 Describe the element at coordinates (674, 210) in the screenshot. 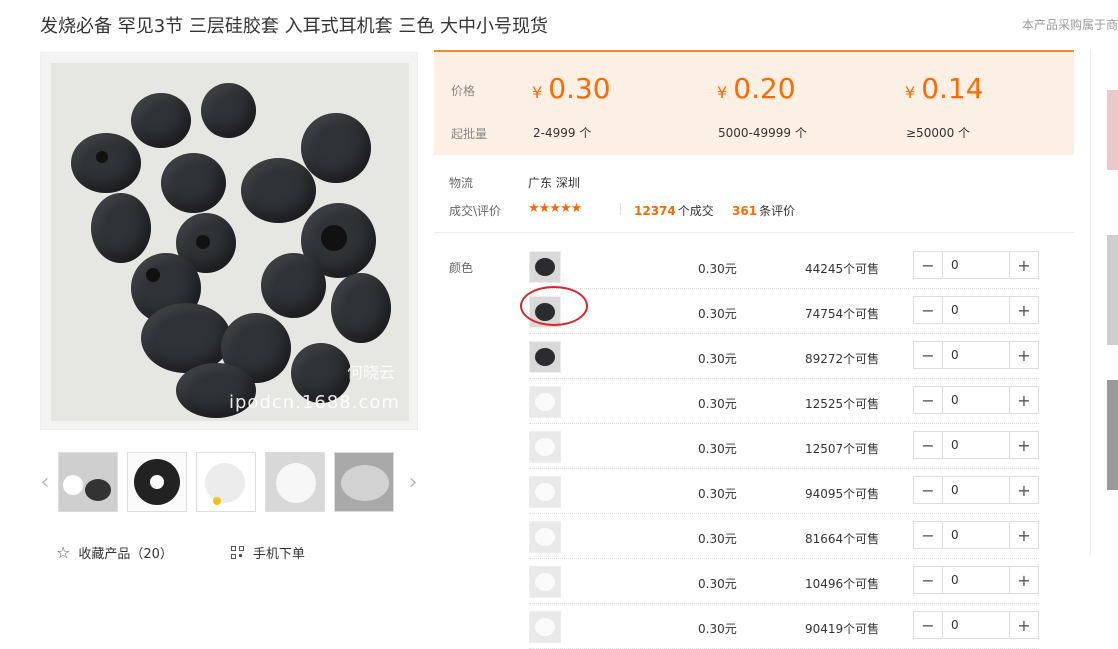

I see `deal-count: 12374 个成交` at that location.